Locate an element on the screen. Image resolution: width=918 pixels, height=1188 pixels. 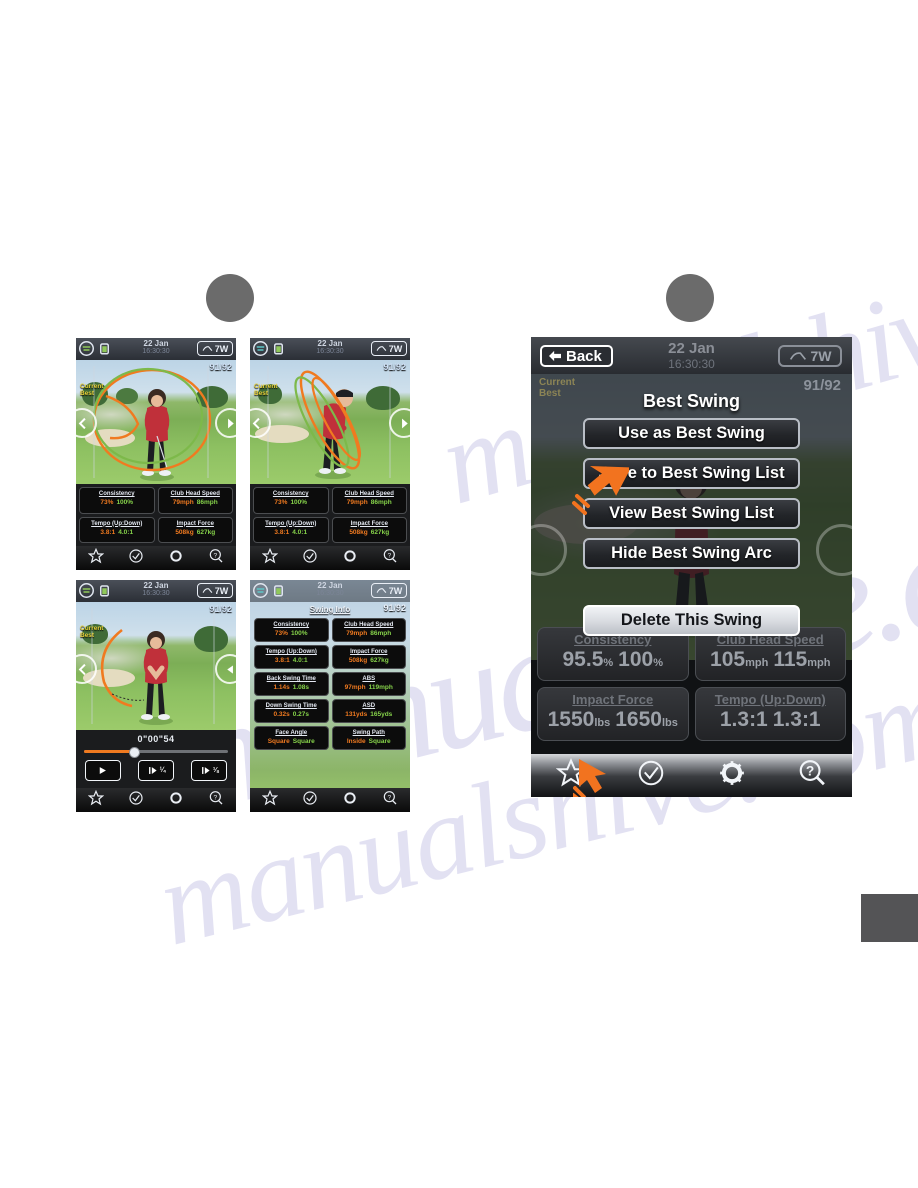
stat-tile: ASD 131yds 165yds is located at coordinates (368, 711).